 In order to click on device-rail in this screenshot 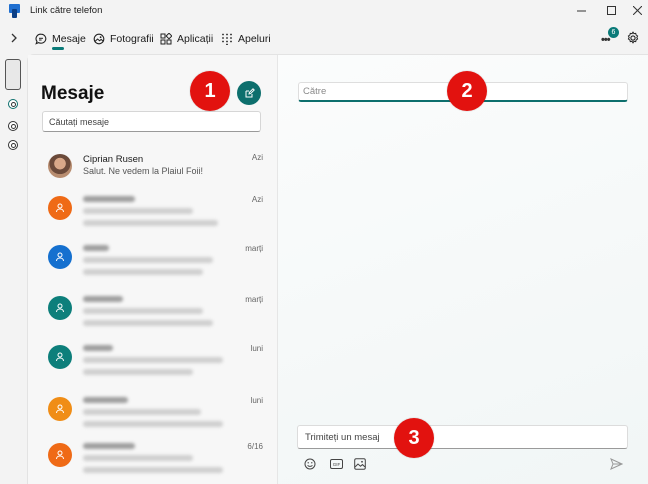, I will do `click(13, 269)`.